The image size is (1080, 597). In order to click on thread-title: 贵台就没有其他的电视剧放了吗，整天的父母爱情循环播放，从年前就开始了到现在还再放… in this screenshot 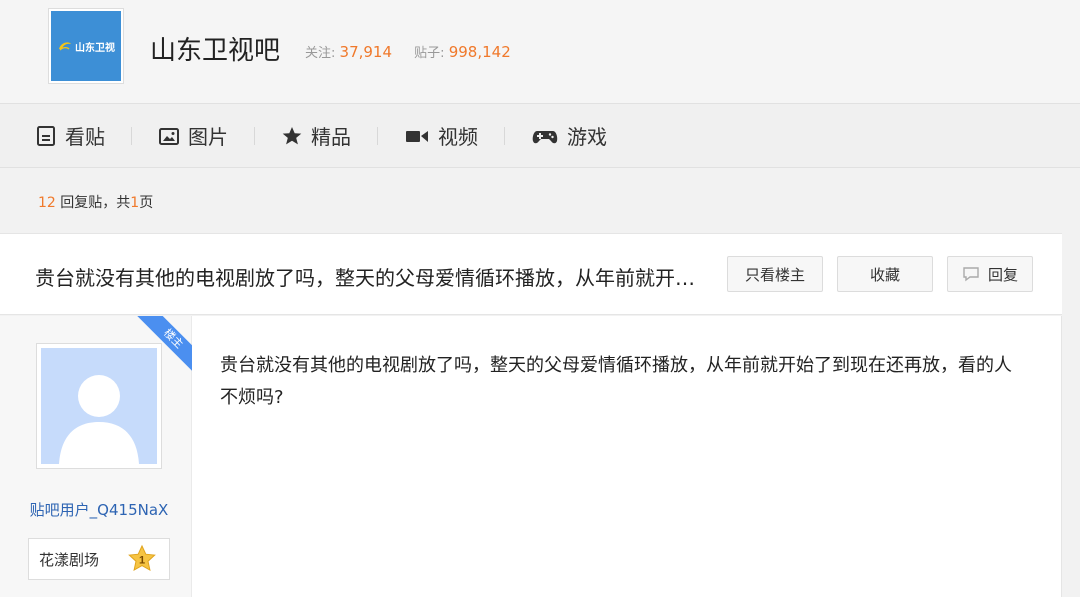, I will do `click(367, 278)`.